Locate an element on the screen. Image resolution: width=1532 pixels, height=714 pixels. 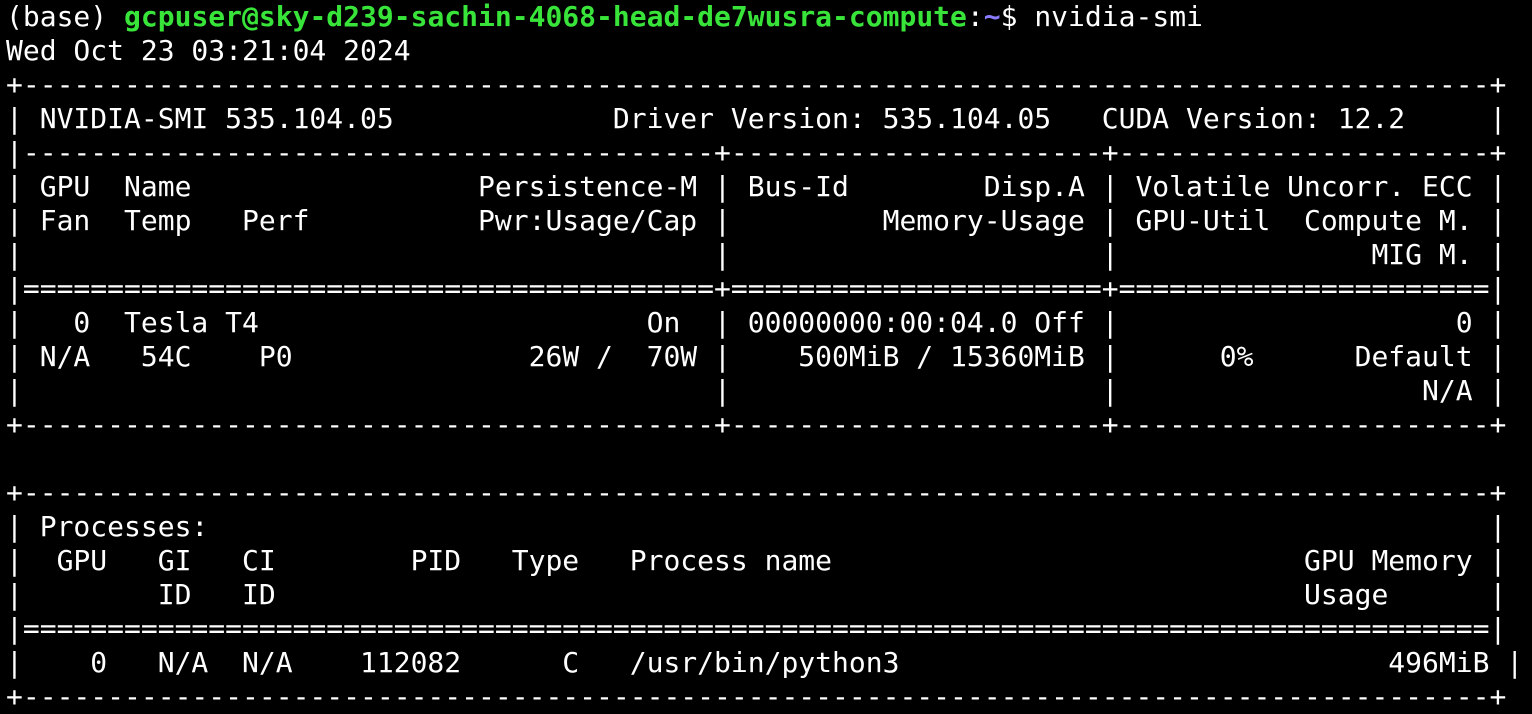
table-header-row: | | | MIG M. | is located at coordinates (756, 254).